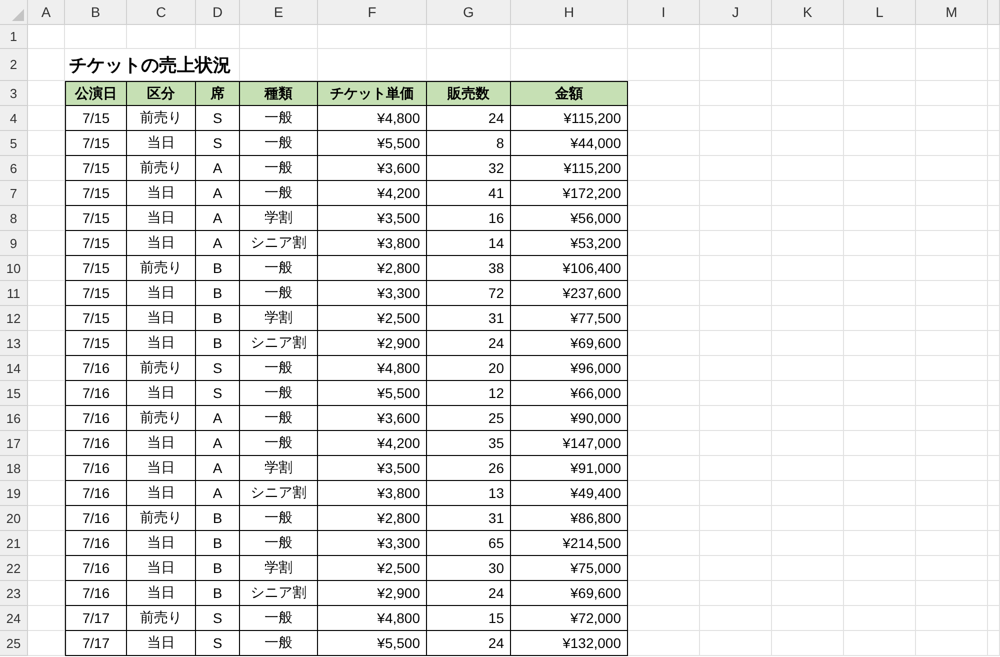 The width and height of the screenshot is (1000, 657). Describe the element at coordinates (14, 93) in the screenshot. I see `row-header: 3` at that location.